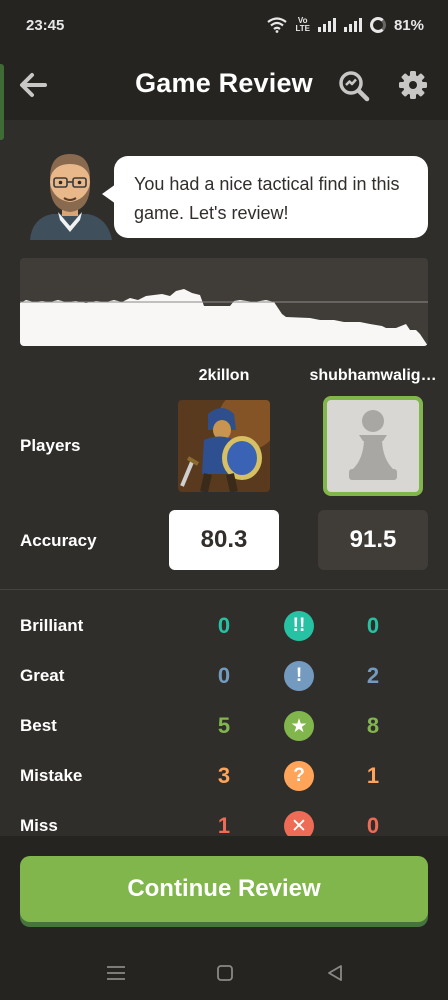 This screenshot has width=448, height=1000. What do you see at coordinates (42, 675) in the screenshot?
I see `great-label: Great` at bounding box center [42, 675].